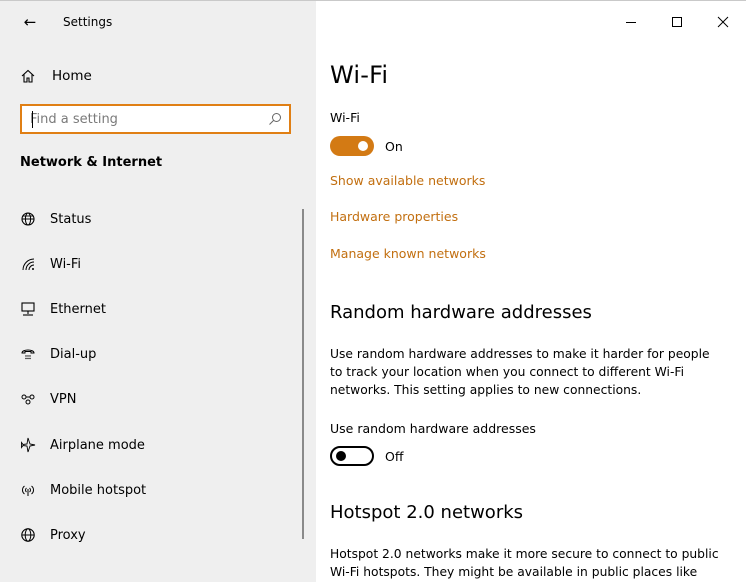 The width and height of the screenshot is (746, 582). Describe the element at coordinates (275, 119) in the screenshot. I see `search-icon` at that location.